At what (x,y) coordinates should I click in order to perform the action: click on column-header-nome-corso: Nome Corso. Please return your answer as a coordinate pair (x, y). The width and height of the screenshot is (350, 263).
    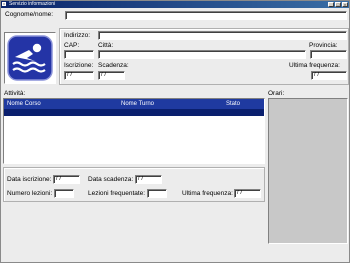
    Looking at the image, I should click on (24, 104).